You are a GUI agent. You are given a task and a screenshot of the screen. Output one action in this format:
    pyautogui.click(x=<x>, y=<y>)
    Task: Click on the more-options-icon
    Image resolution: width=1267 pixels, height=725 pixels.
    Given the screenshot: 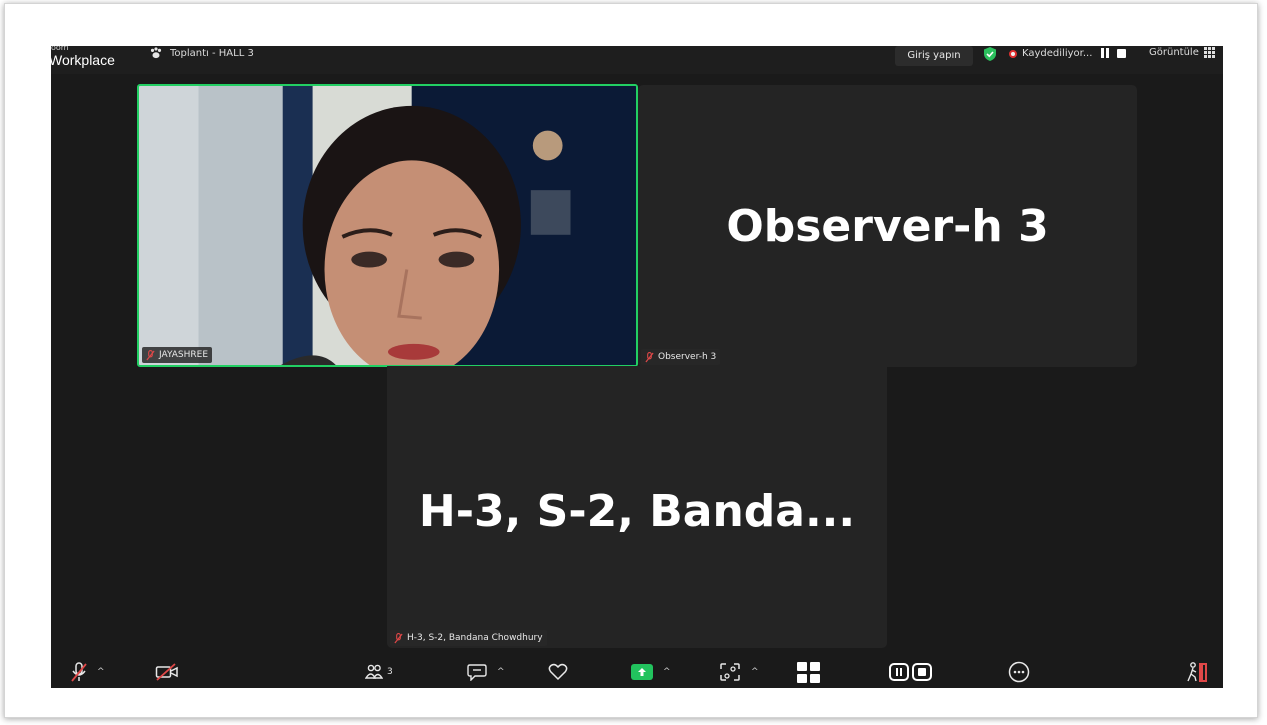 What is the action you would take?
    pyautogui.click(x=1019, y=672)
    